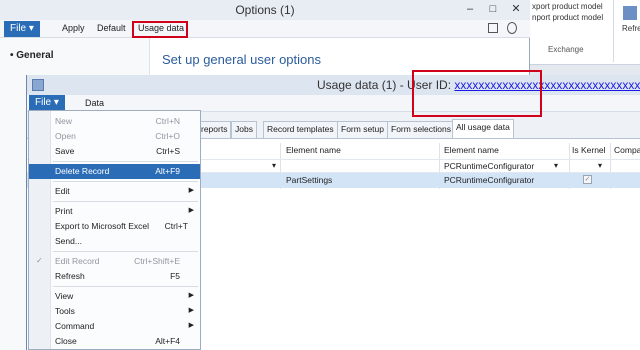 The image size is (640, 350). I want to click on ribbon-group-exchange: Exchange, so click(566, 49).